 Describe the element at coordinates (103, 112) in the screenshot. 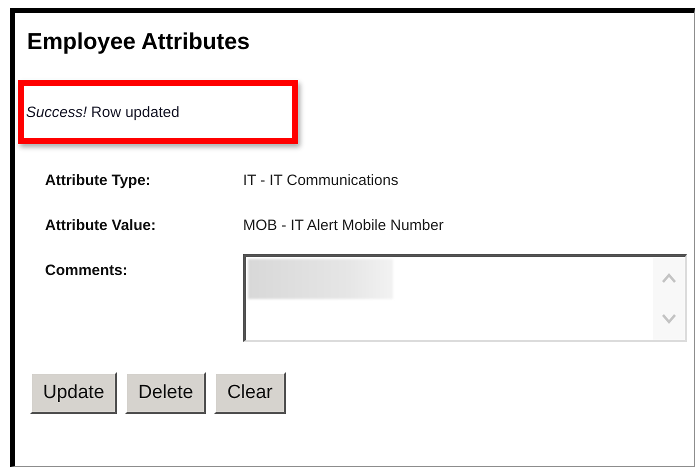

I see `success-message: Success! Row updated` at that location.